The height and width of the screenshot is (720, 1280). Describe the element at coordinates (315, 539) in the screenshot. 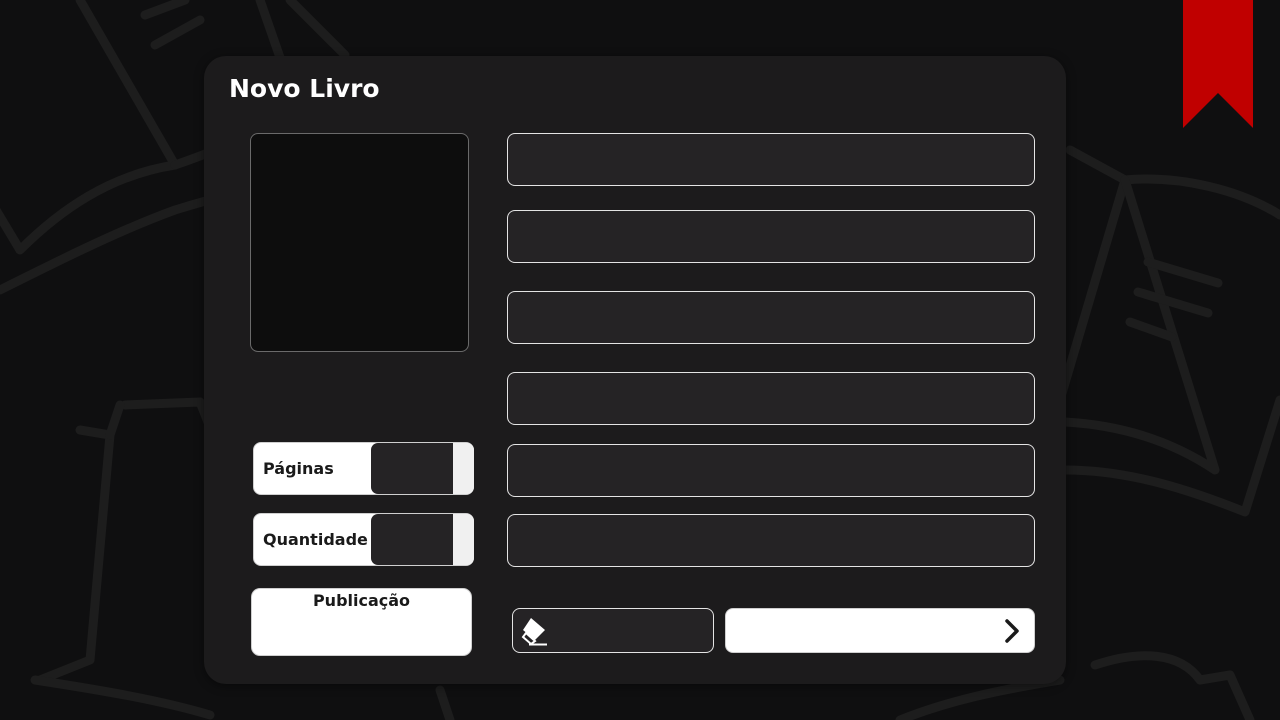

I see `quantity-label: Quantidade` at that location.